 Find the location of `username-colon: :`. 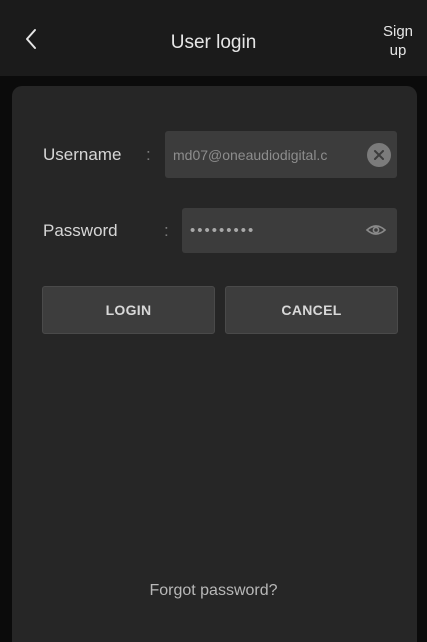

username-colon: : is located at coordinates (148, 154).